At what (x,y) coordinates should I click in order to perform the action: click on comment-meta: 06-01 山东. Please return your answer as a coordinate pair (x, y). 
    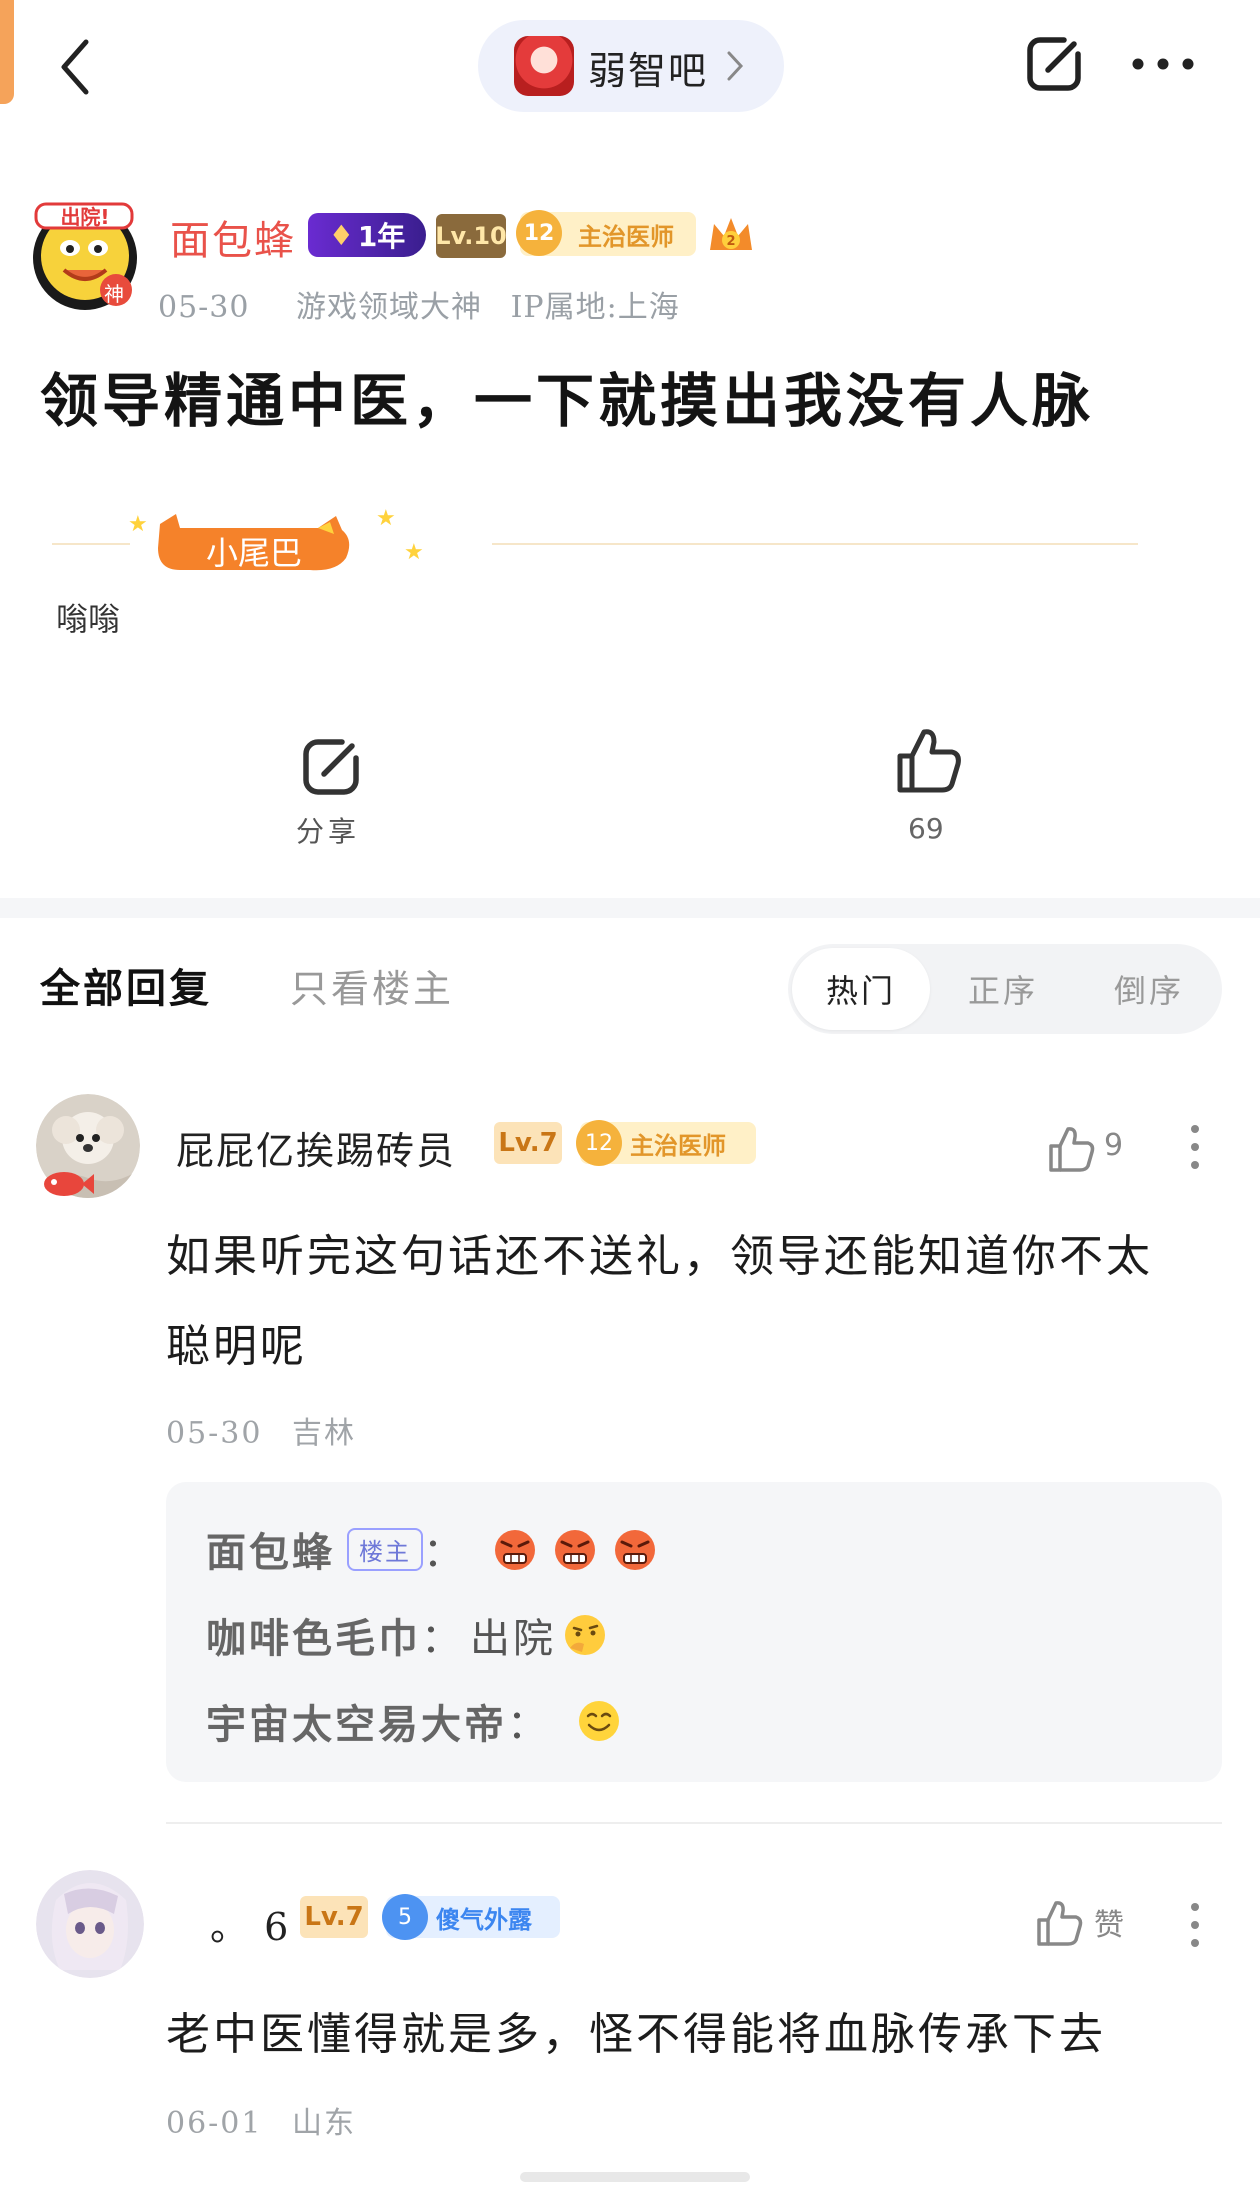
    Looking at the image, I should click on (261, 2120).